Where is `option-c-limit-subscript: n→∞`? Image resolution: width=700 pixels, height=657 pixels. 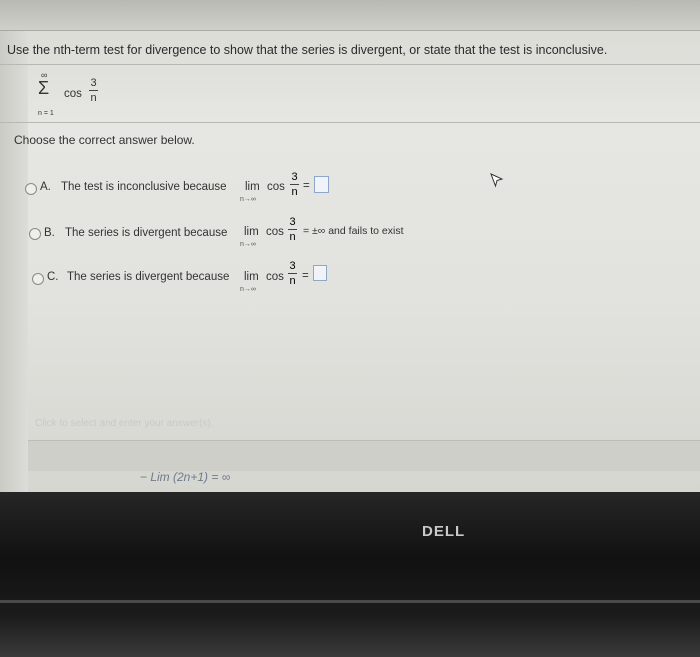 option-c-limit-subscript: n→∞ is located at coordinates (248, 289).